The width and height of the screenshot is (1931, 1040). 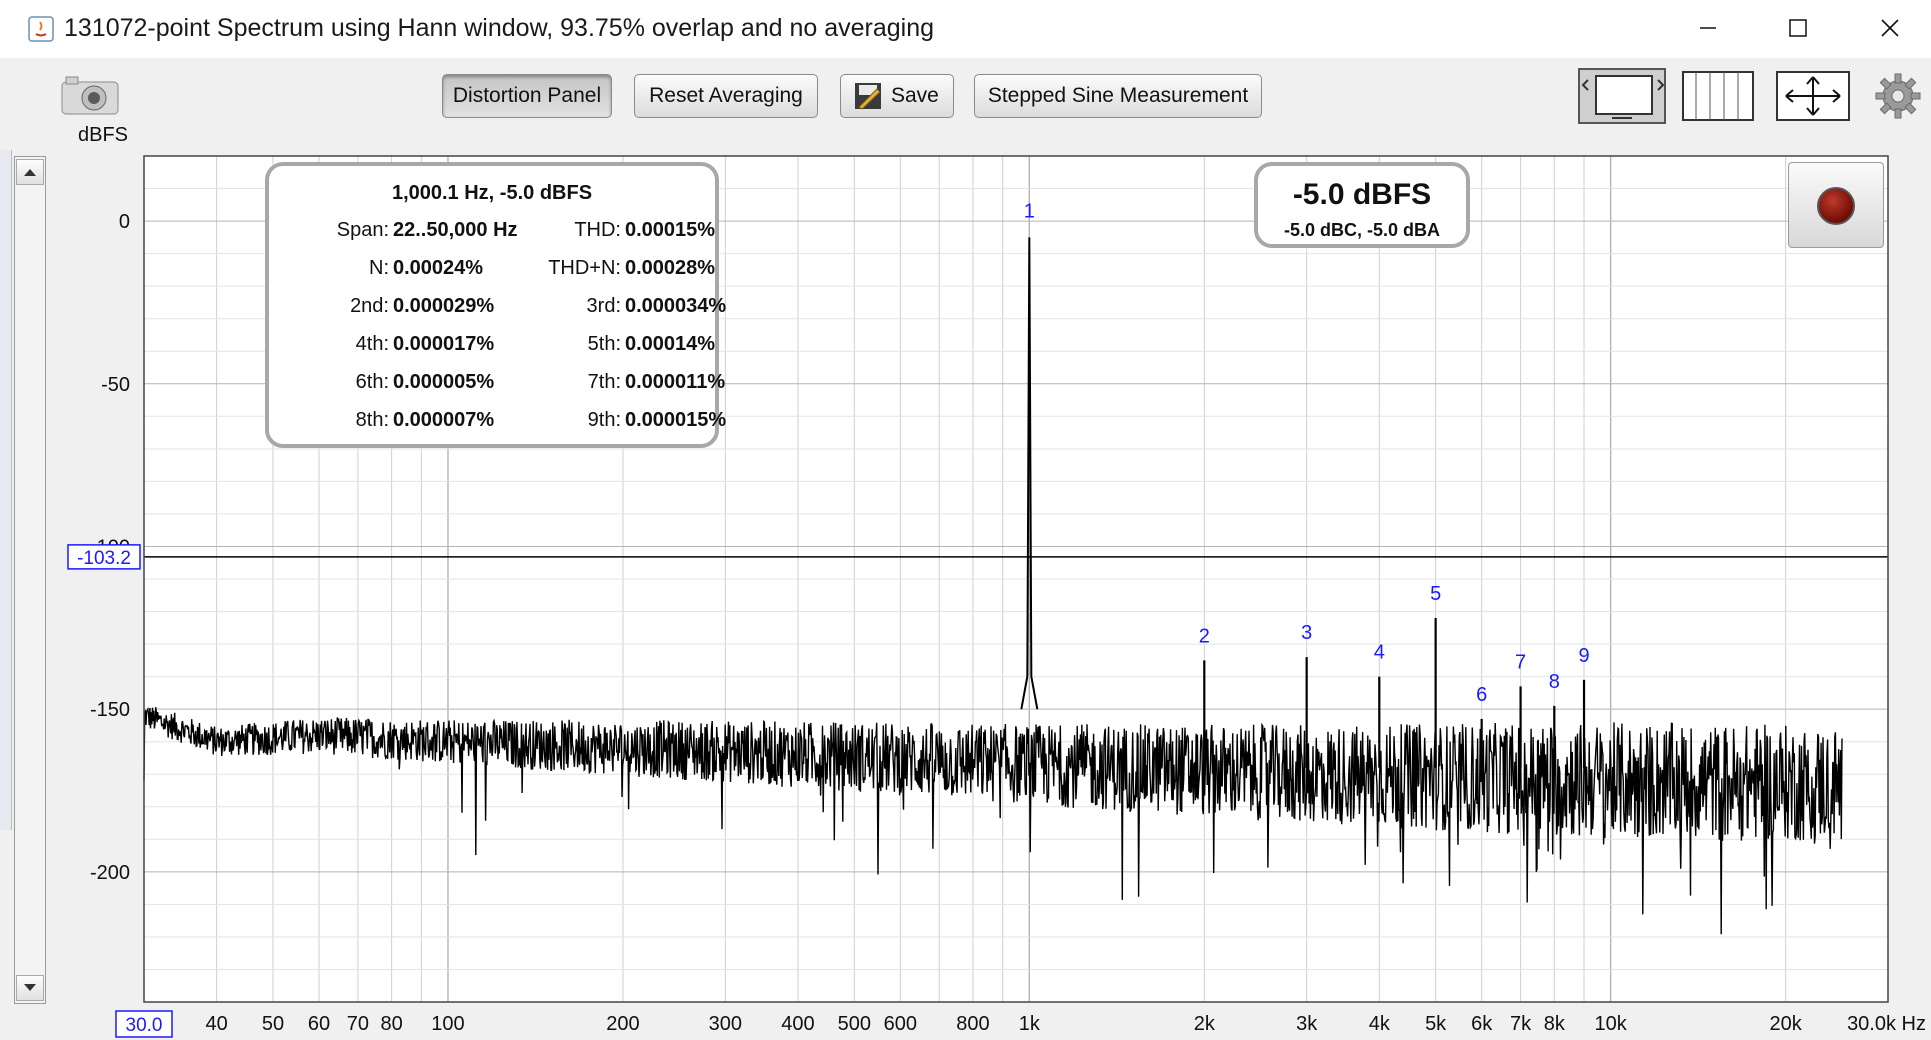 I want to click on distortion-row: Span: 22..50,000 Hz THD: 0.00015%, so click(x=492, y=234).